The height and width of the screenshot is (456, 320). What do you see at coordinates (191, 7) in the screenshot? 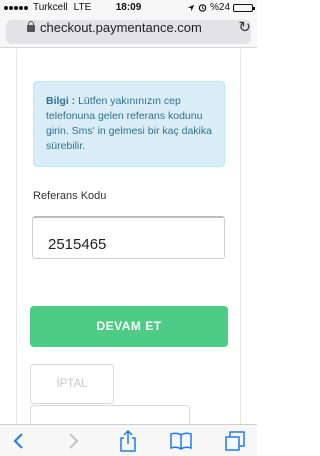
I see `location-icon` at bounding box center [191, 7].